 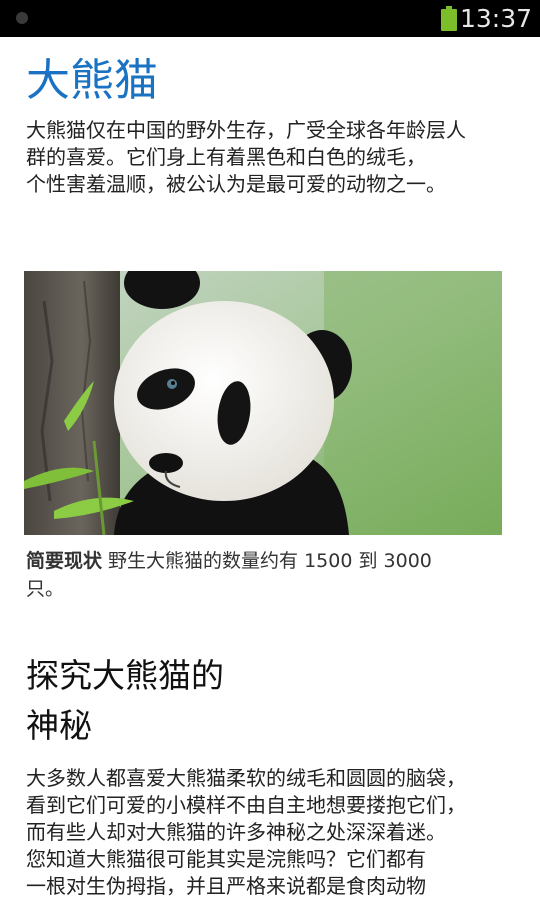 What do you see at coordinates (495, 18) in the screenshot?
I see `status-clock: 13:37` at bounding box center [495, 18].